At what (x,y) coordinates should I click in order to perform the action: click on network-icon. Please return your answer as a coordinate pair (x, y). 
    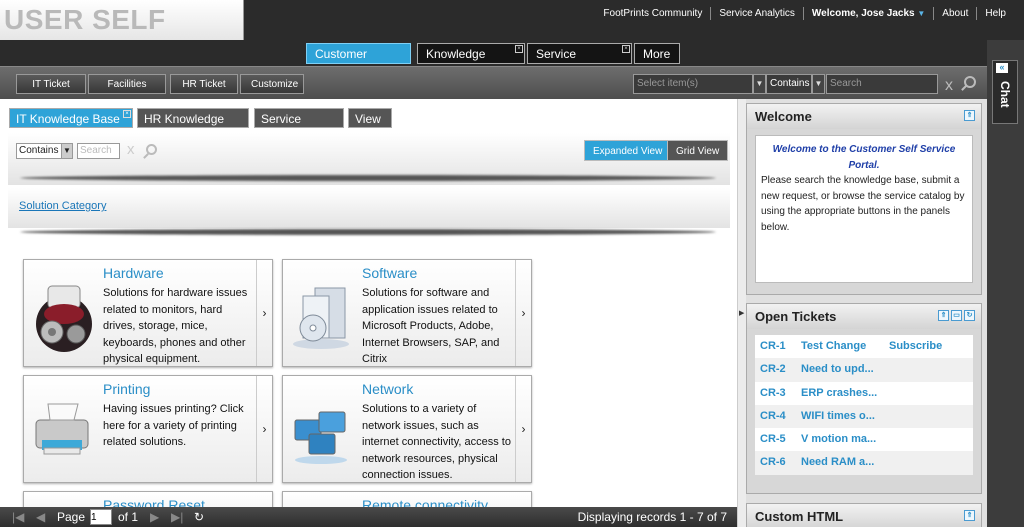
    Looking at the image, I should click on (320, 437).